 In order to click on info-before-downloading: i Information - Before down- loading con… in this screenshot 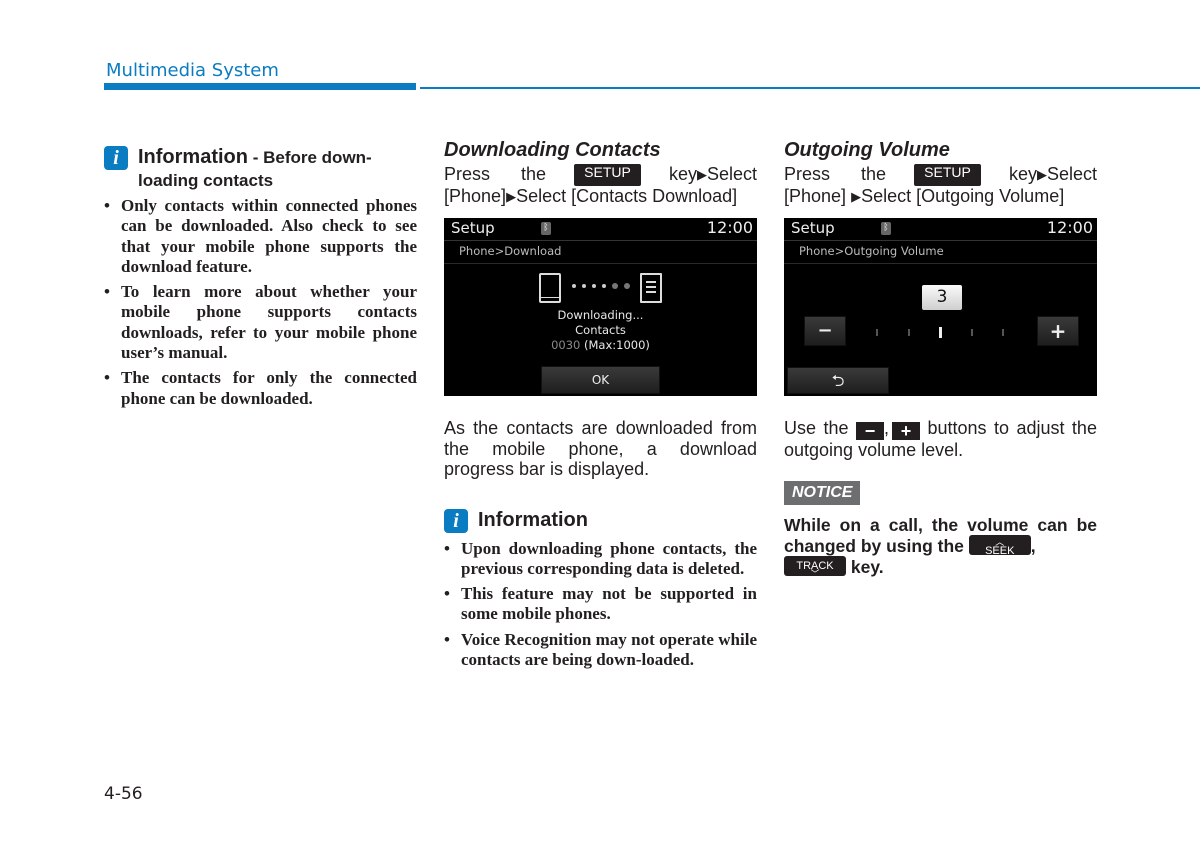, I will do `click(260, 279)`.